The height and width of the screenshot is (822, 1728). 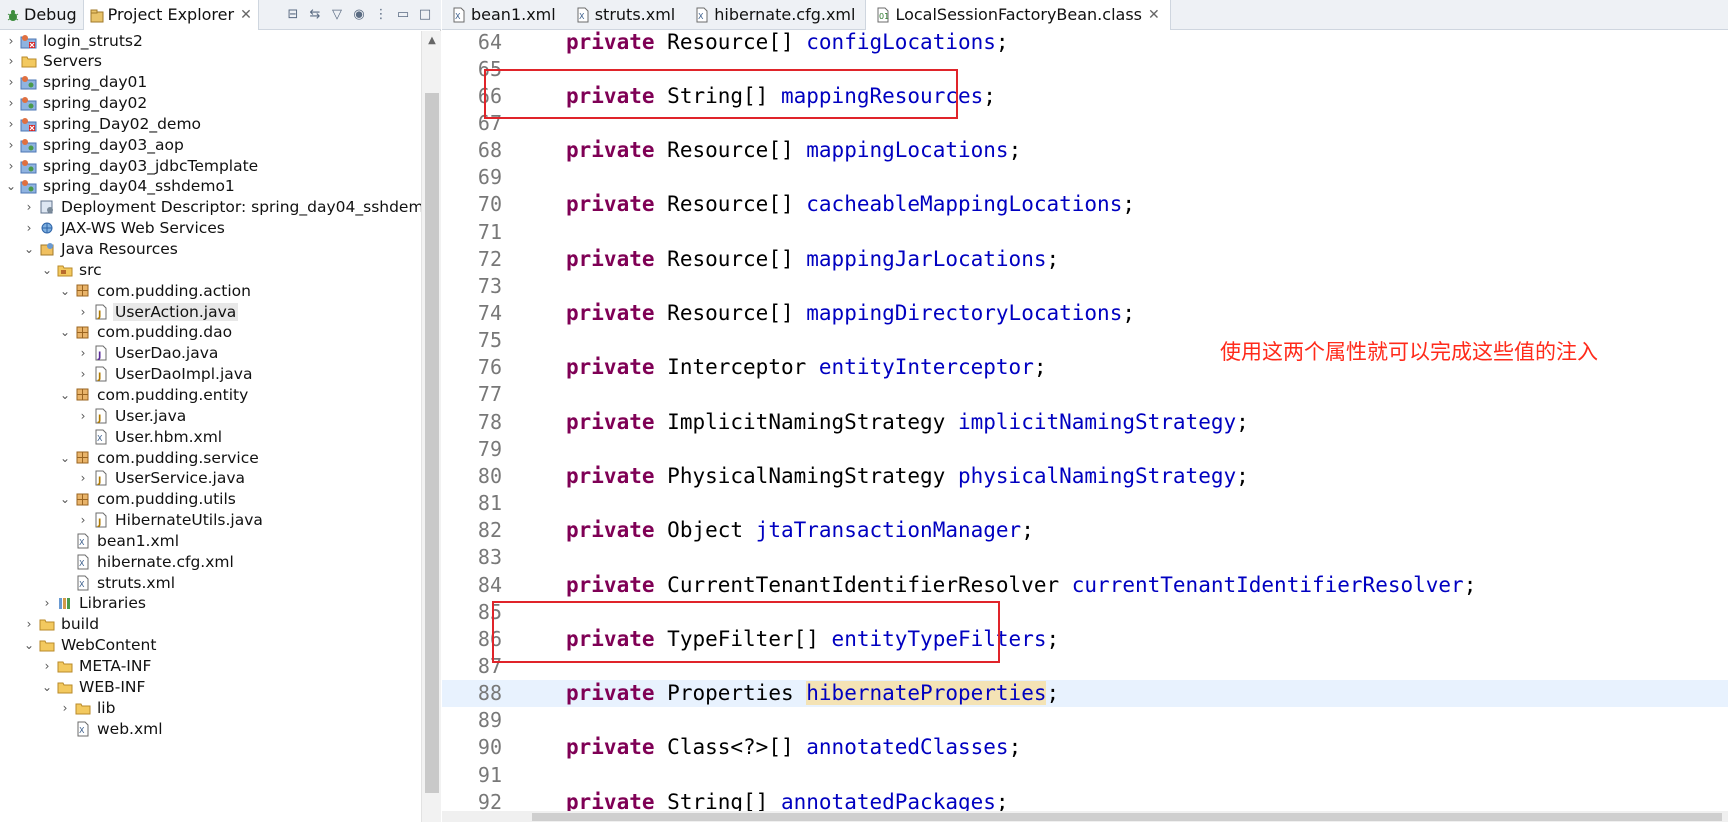 What do you see at coordinates (315, 15) in the screenshot?
I see `link-with-editor-icon: ⇆` at bounding box center [315, 15].